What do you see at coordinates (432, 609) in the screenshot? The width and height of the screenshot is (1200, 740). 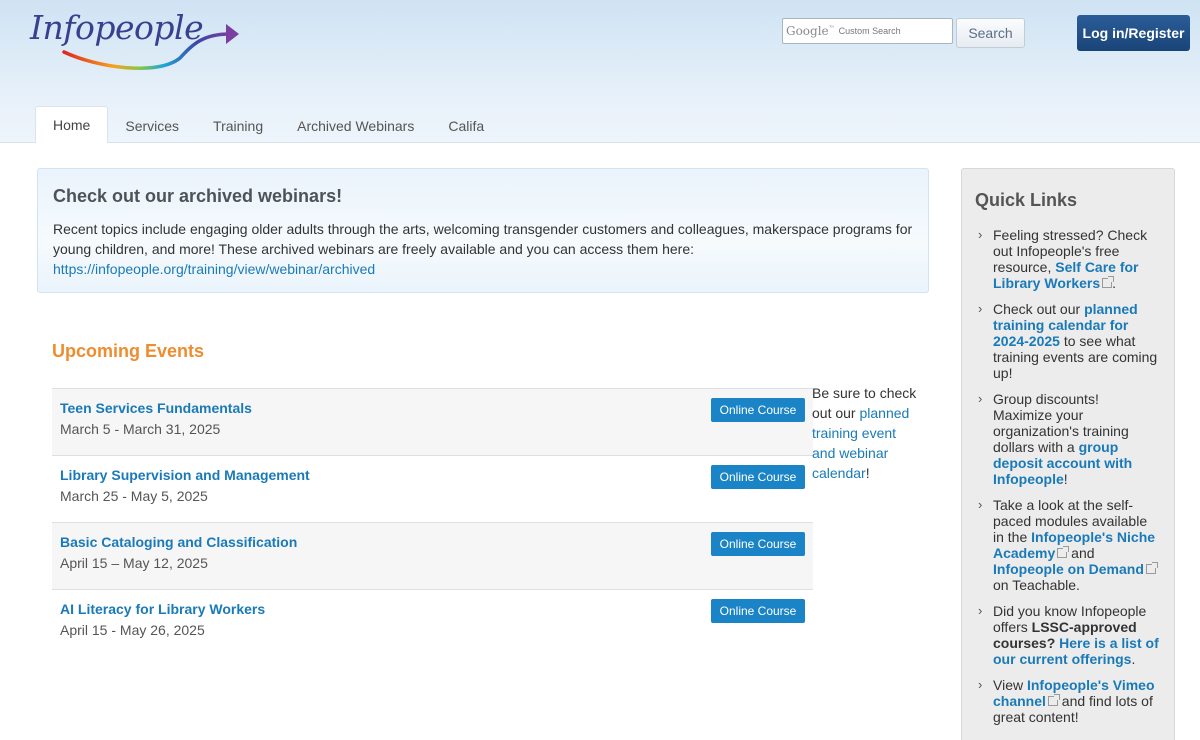 I see `event-title-link: AI Literacy for Library Workers` at bounding box center [432, 609].